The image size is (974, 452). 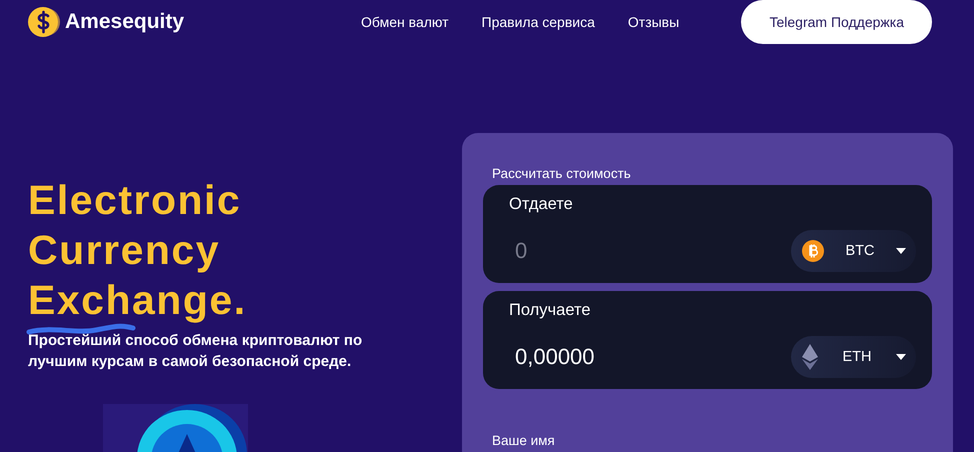 What do you see at coordinates (813, 251) in the screenshot?
I see `bitcoin-icon` at bounding box center [813, 251].